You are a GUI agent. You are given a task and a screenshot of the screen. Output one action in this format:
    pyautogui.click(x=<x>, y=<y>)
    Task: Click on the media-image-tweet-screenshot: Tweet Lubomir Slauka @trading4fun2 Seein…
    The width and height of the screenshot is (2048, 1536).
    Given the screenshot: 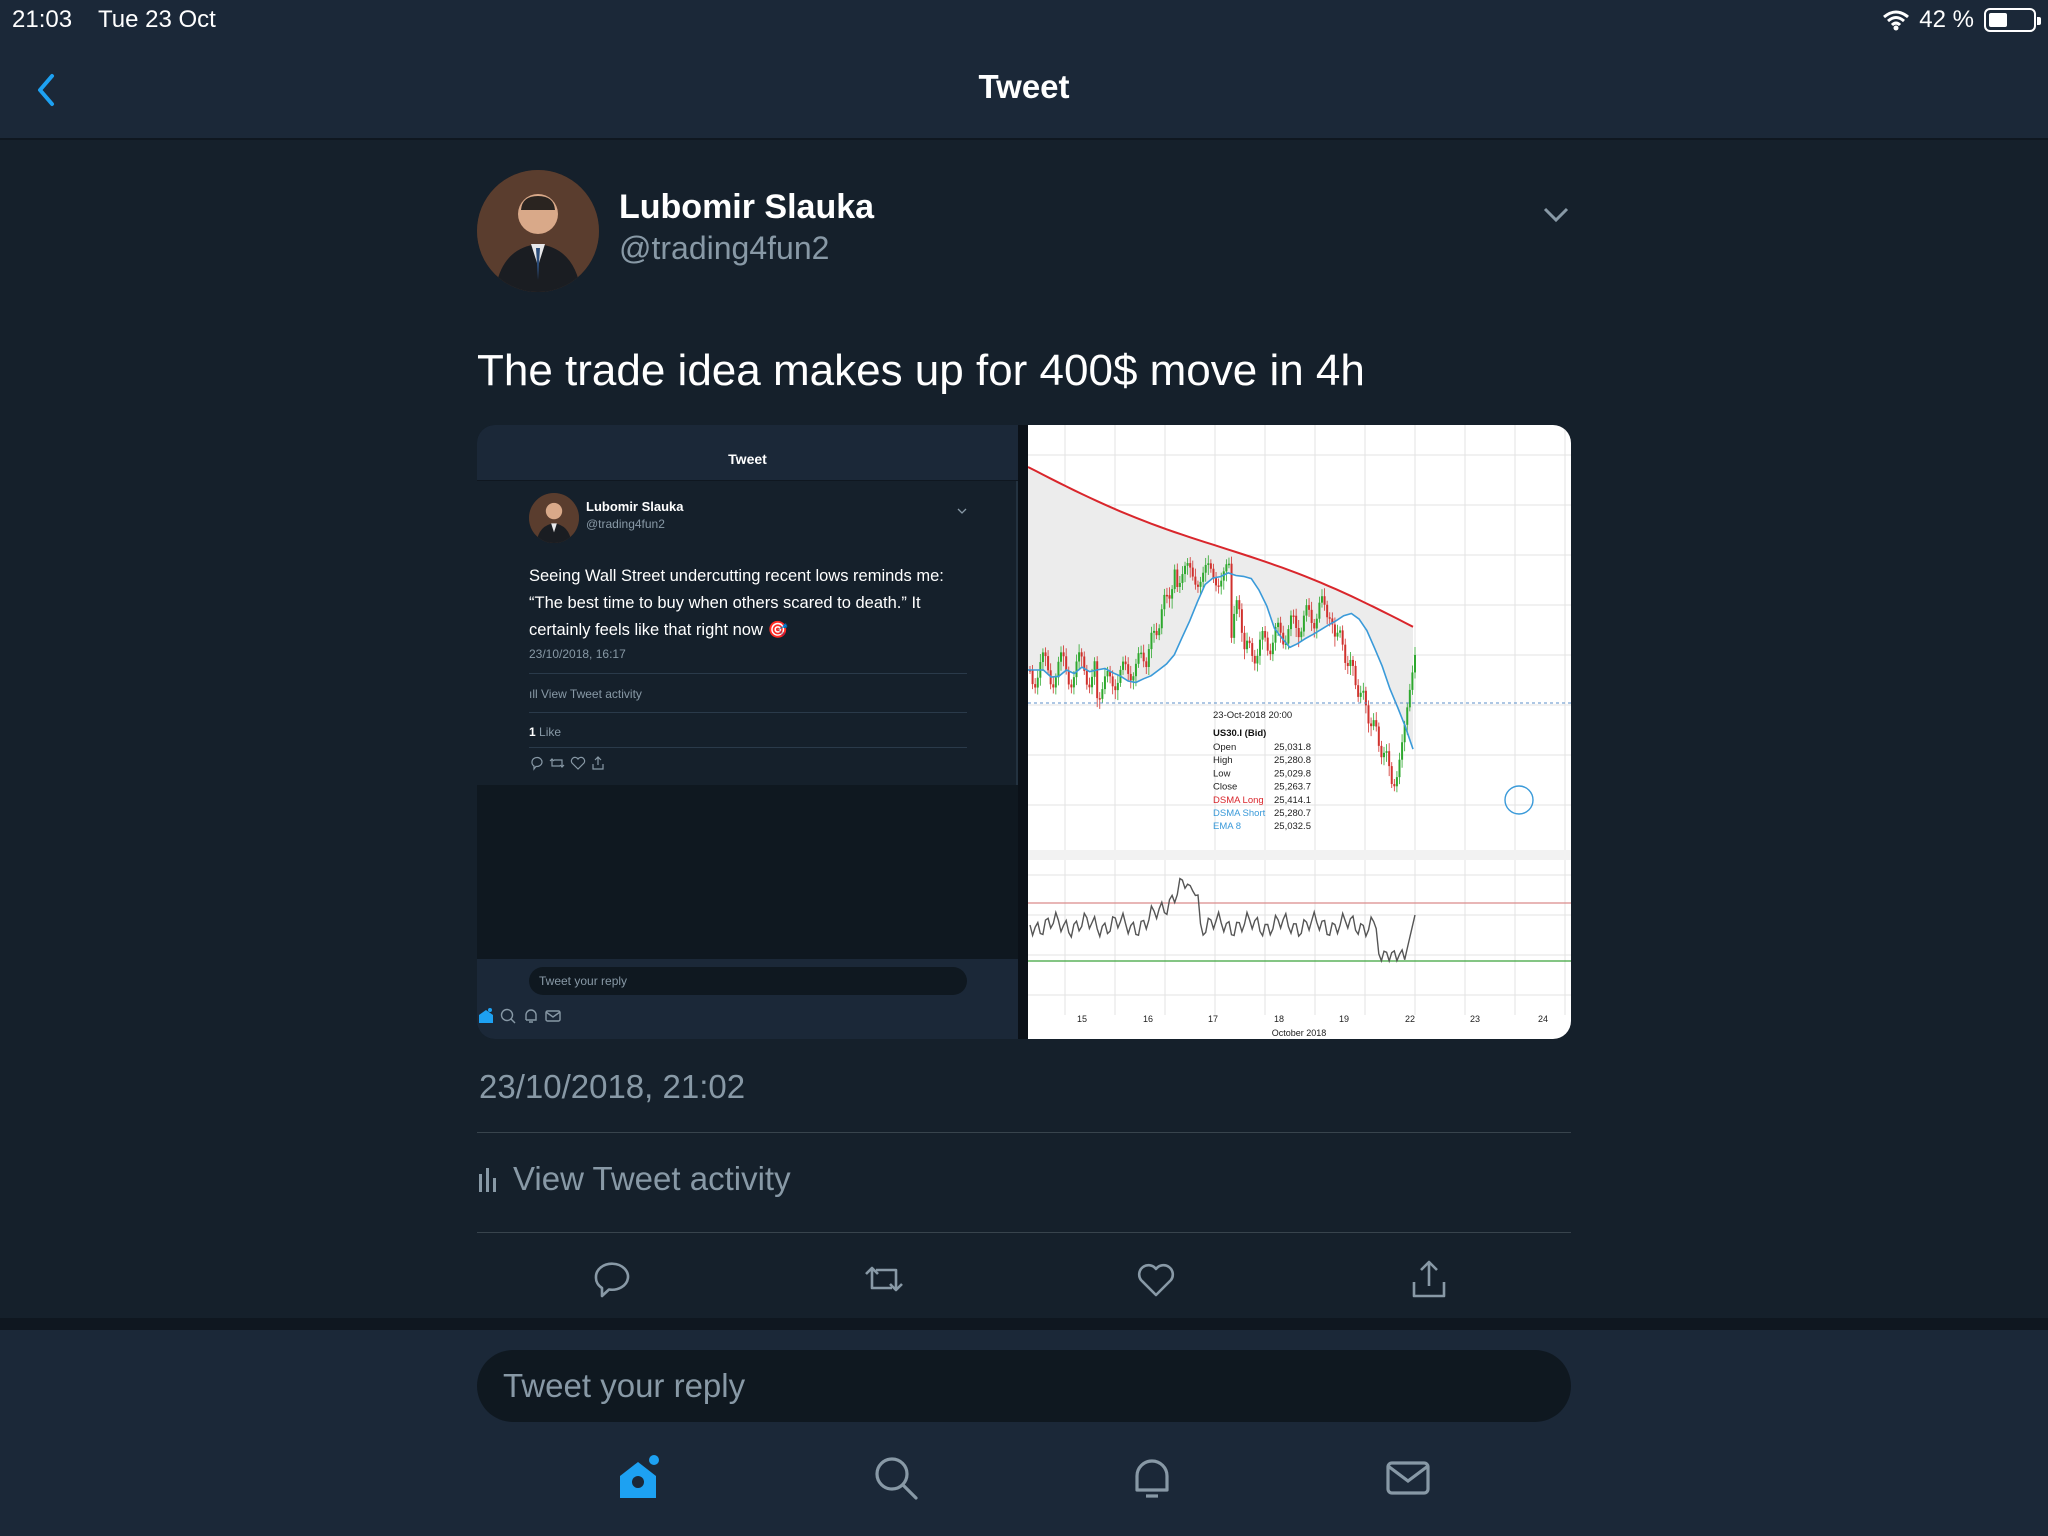 What is the action you would take?
    pyautogui.click(x=747, y=732)
    